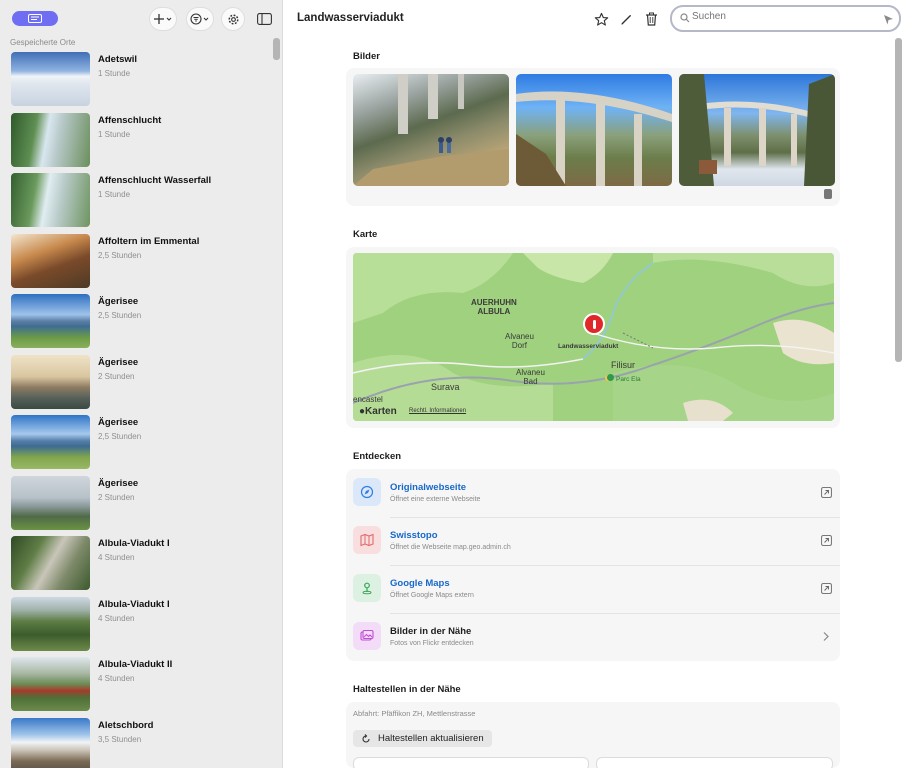 The height and width of the screenshot is (768, 905). Describe the element at coordinates (366, 738) in the screenshot. I see `refresh-icon` at that location.